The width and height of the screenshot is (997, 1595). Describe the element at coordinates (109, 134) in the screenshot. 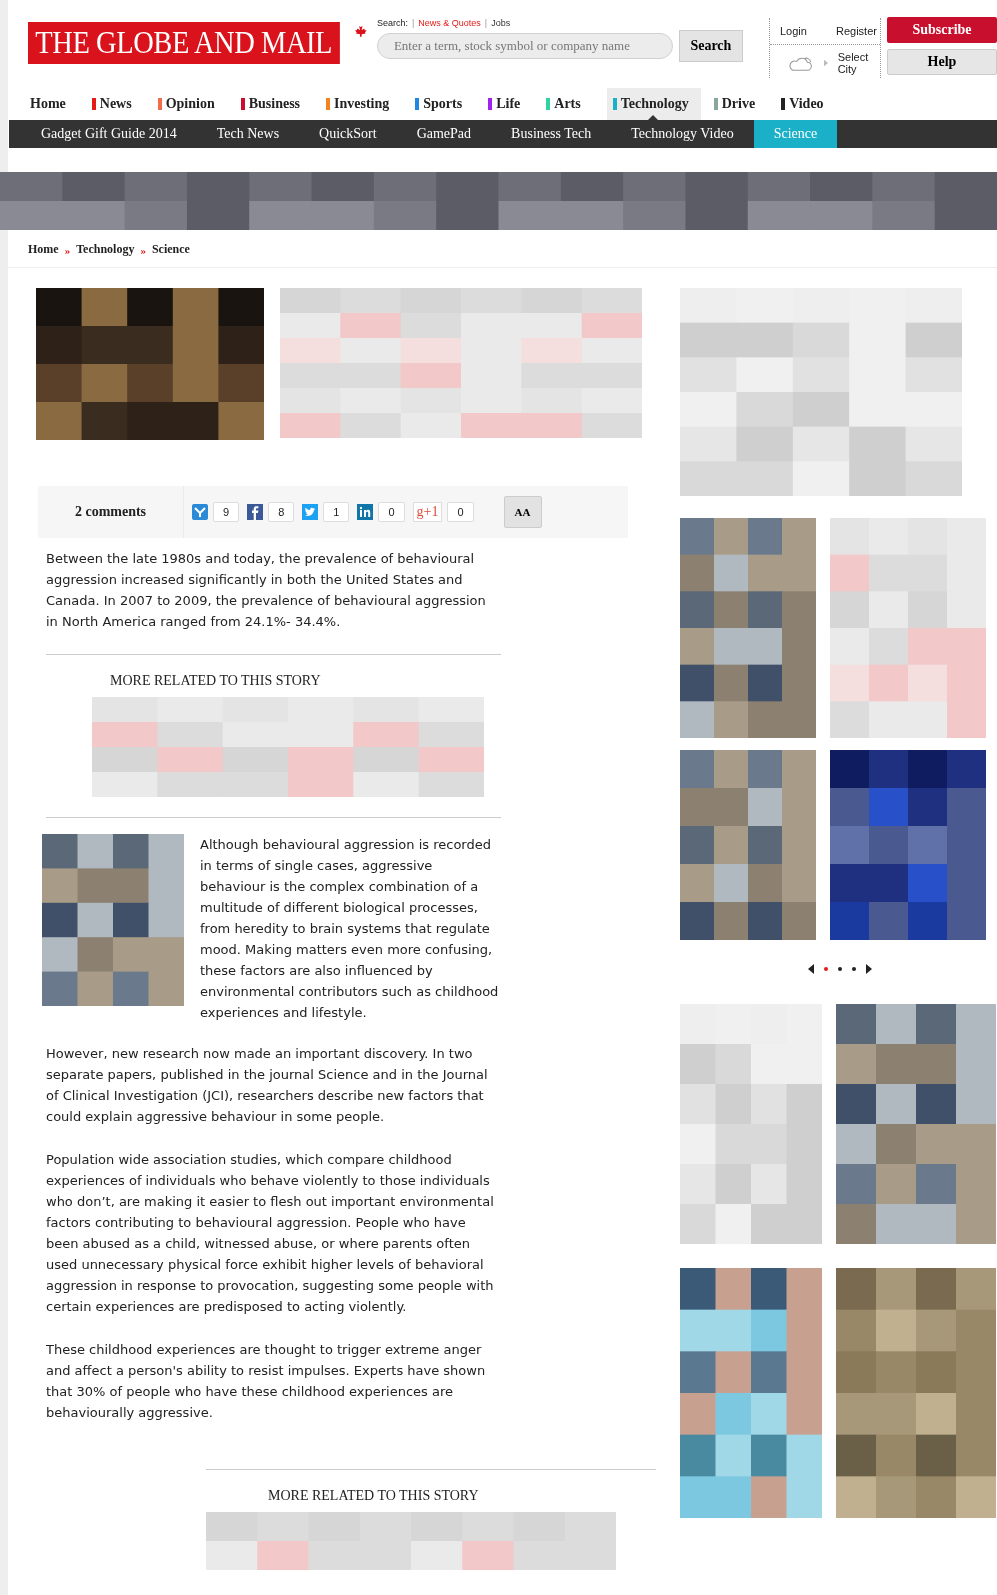

I see `subnav-tab: Gadget Gift Guide 2014` at that location.